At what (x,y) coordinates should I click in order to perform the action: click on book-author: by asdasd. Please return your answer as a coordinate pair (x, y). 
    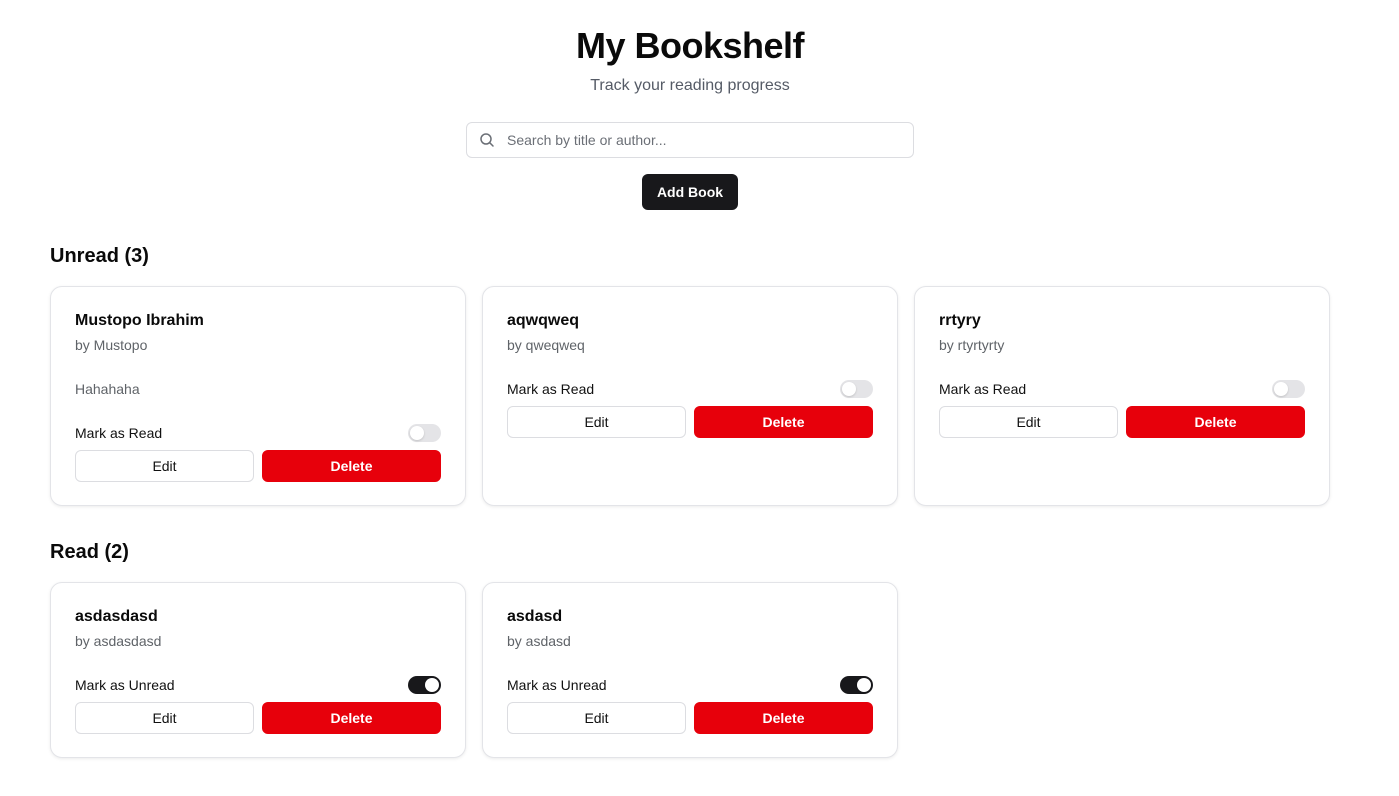
    Looking at the image, I should click on (539, 641).